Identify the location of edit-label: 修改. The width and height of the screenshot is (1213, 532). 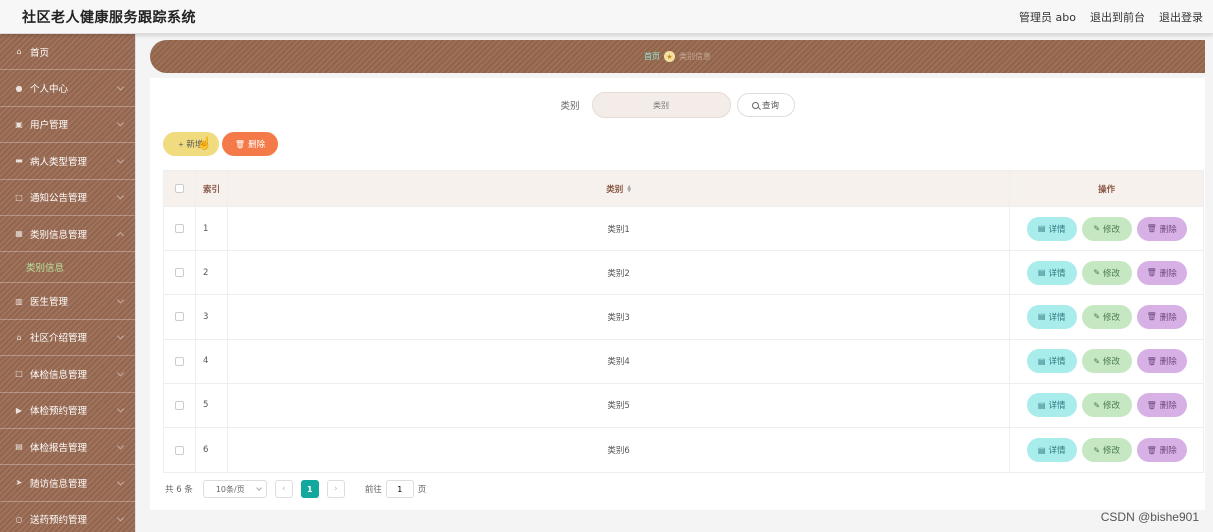
(1112, 405).